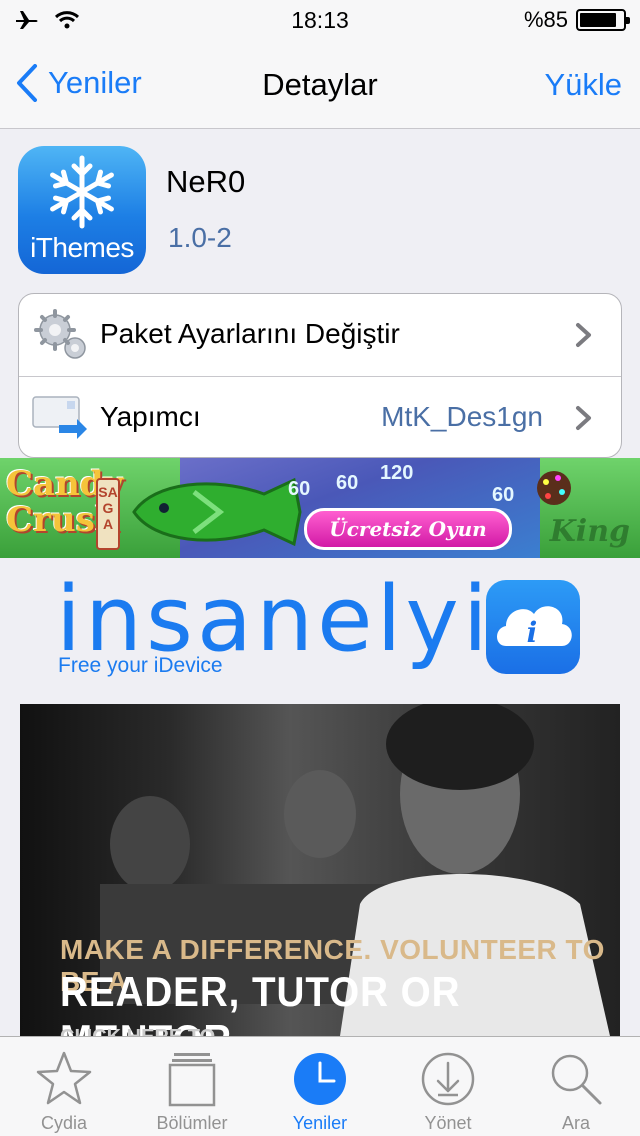 The image size is (640, 1136). Describe the element at coordinates (503, 495) in the screenshot. I see `ad-score-5: 60` at that location.